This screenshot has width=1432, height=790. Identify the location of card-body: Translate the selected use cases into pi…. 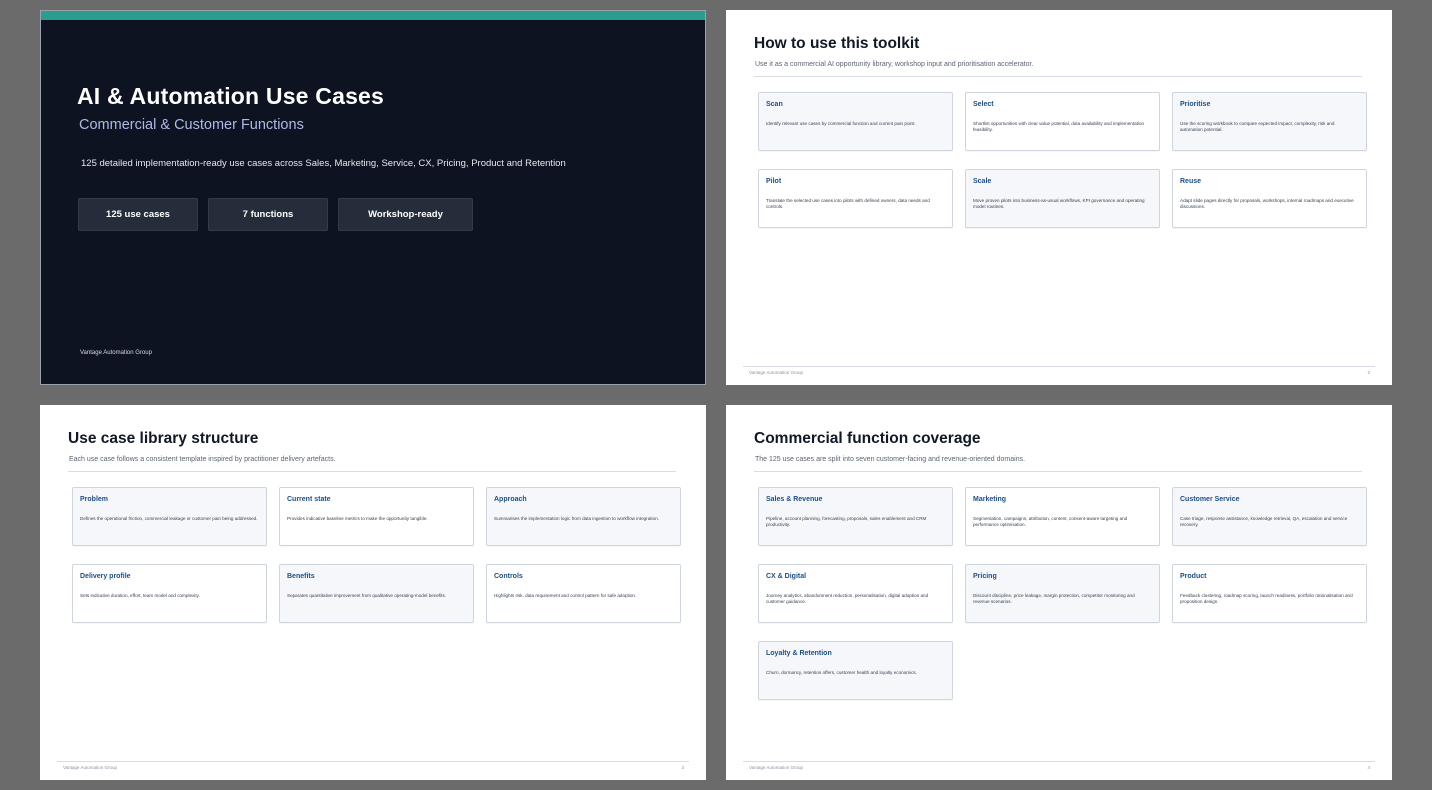
(848, 203).